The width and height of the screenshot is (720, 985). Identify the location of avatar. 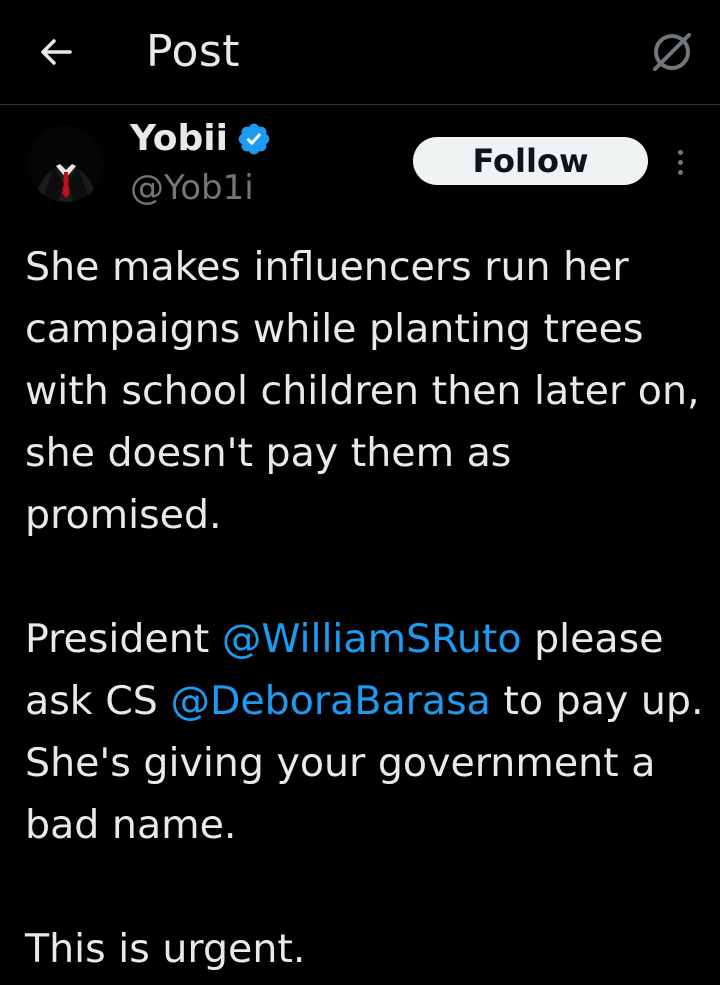
(66, 164).